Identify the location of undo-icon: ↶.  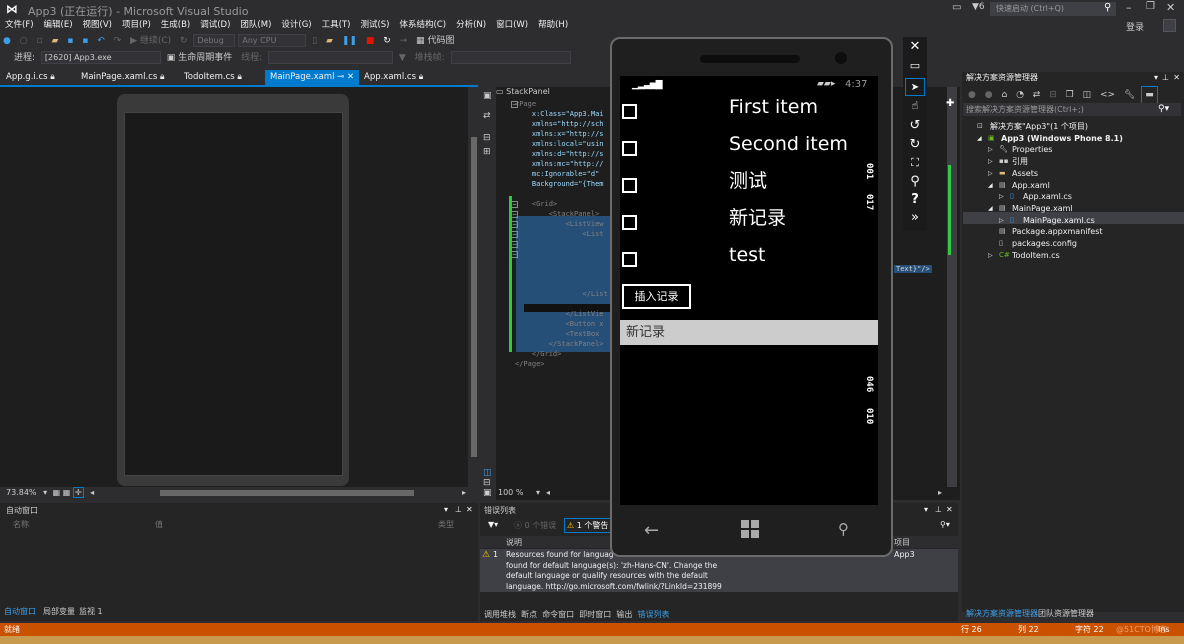
(101, 41).